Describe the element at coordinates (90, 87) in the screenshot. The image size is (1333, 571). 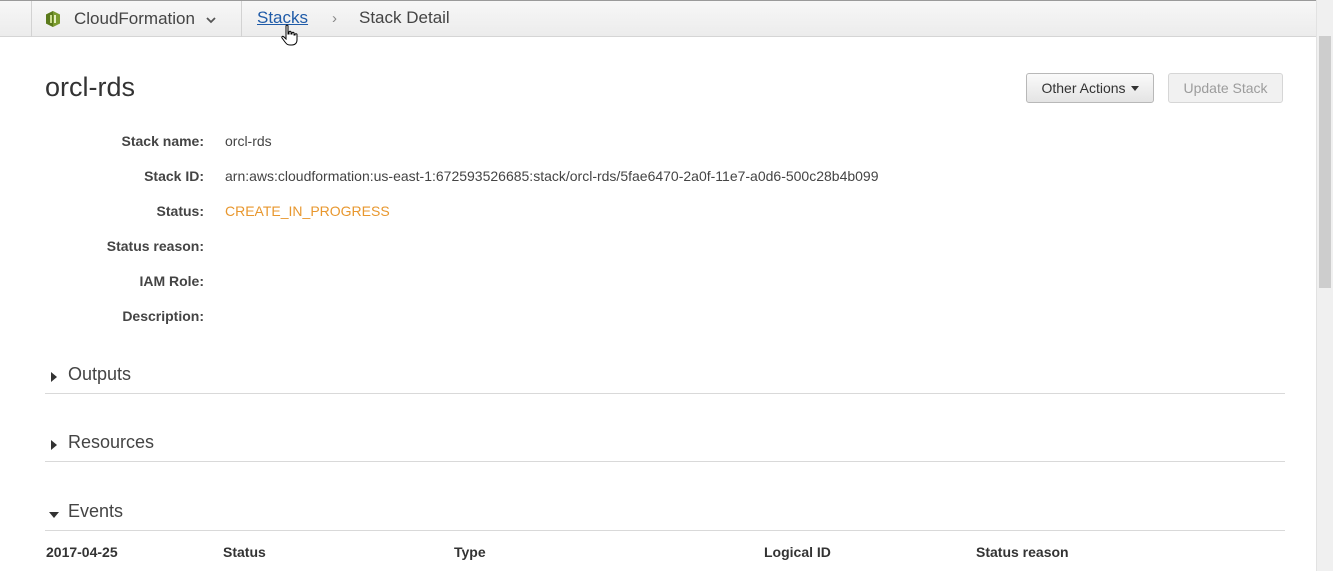
I see `page-title: orcl-rds` at that location.